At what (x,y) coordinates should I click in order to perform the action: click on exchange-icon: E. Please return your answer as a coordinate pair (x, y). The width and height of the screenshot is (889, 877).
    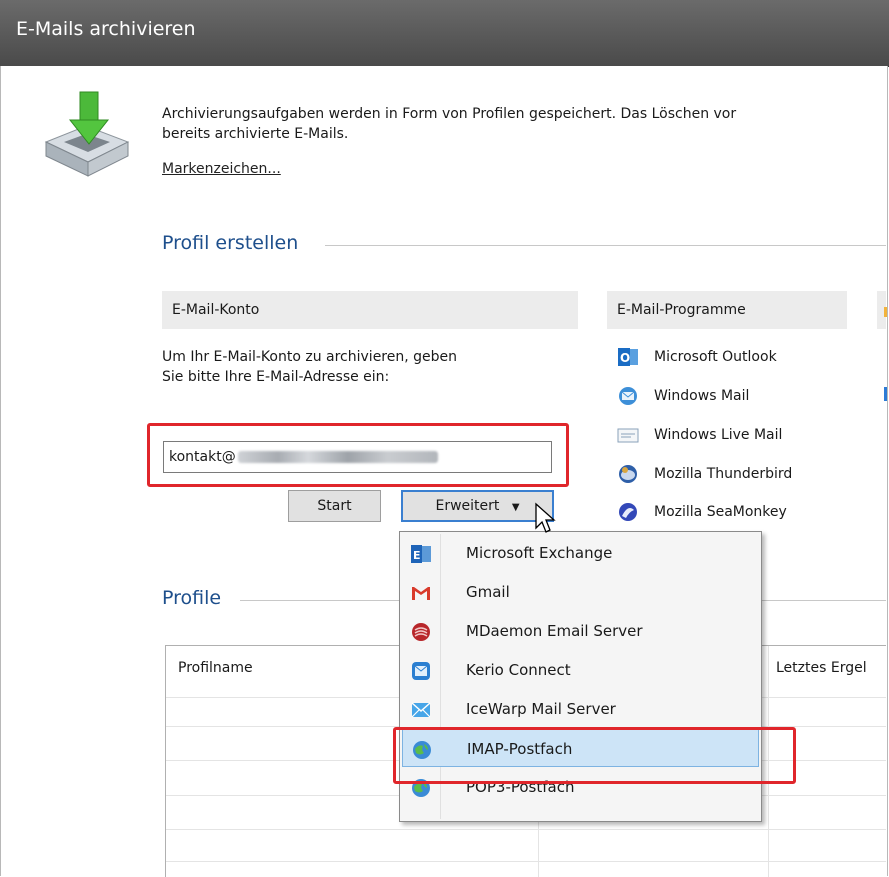
    Looking at the image, I should click on (421, 554).